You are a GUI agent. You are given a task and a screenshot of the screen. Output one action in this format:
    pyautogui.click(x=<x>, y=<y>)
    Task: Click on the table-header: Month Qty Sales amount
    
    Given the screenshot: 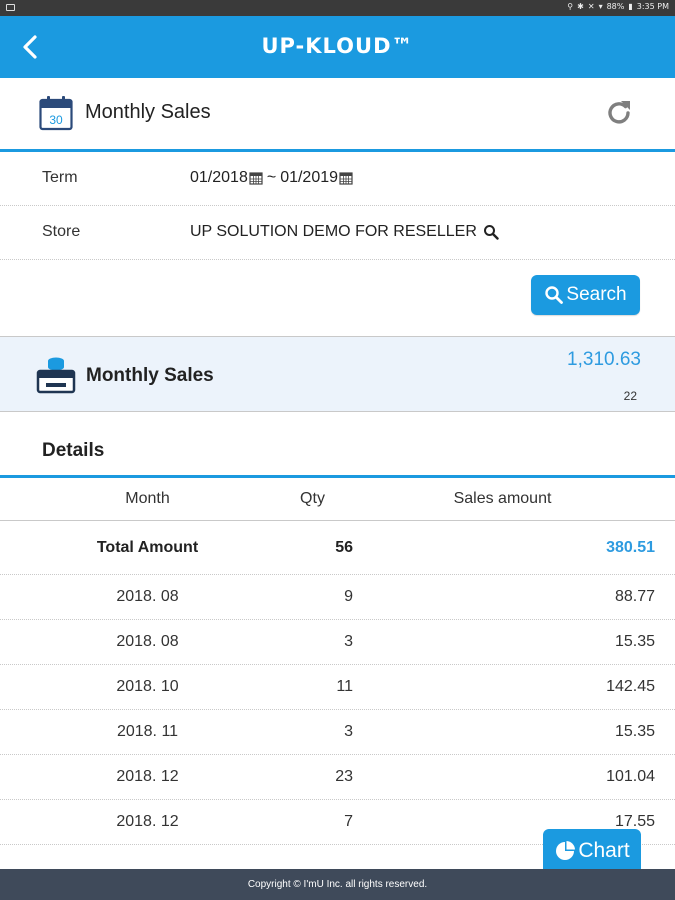 What is the action you would take?
    pyautogui.click(x=337, y=499)
    